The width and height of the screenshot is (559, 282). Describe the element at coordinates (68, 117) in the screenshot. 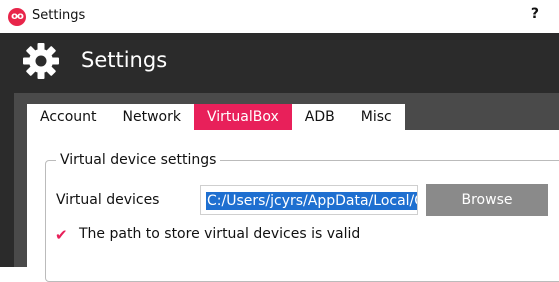

I see `tab-account: Account` at that location.